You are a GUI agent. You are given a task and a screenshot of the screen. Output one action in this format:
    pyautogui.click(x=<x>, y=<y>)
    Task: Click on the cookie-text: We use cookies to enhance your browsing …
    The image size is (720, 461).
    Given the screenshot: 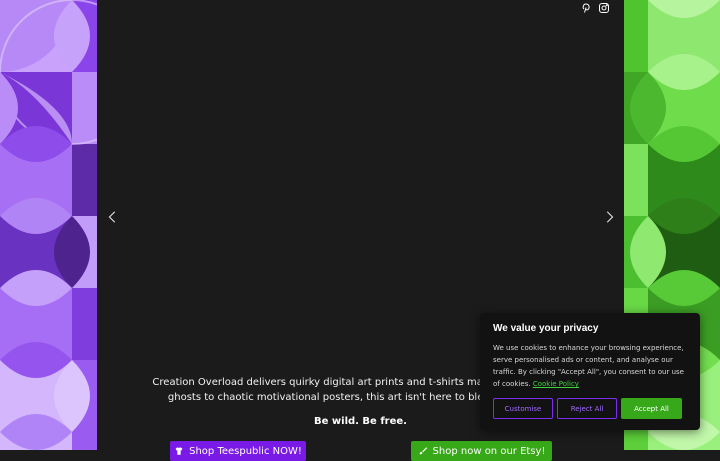 What is the action you would take?
    pyautogui.click(x=591, y=366)
    